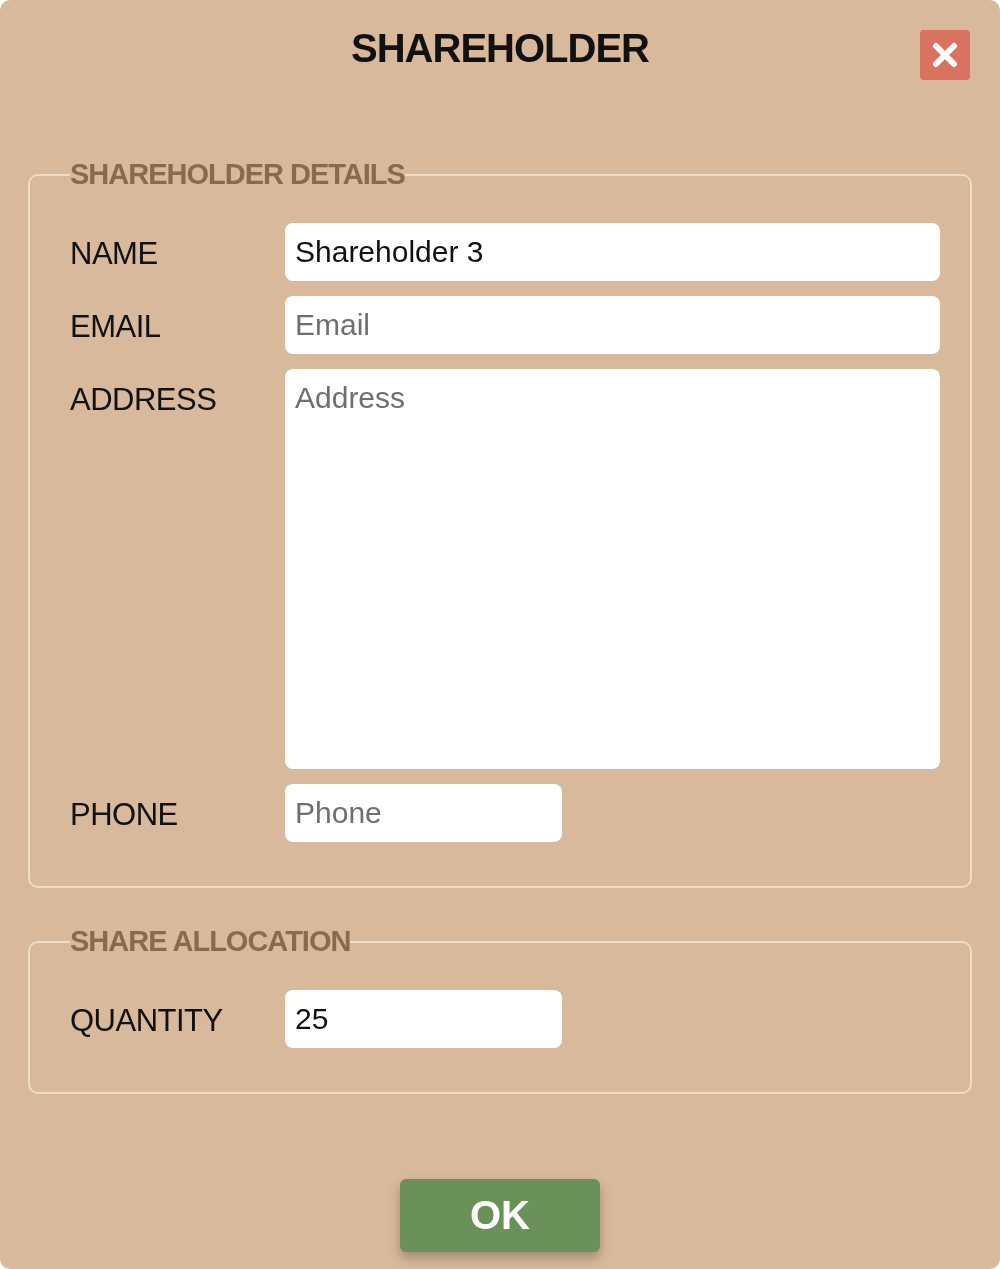 Image resolution: width=1000 pixels, height=1269 pixels. I want to click on section-legend: SHAREHOLDER DETAILS, so click(237, 174).